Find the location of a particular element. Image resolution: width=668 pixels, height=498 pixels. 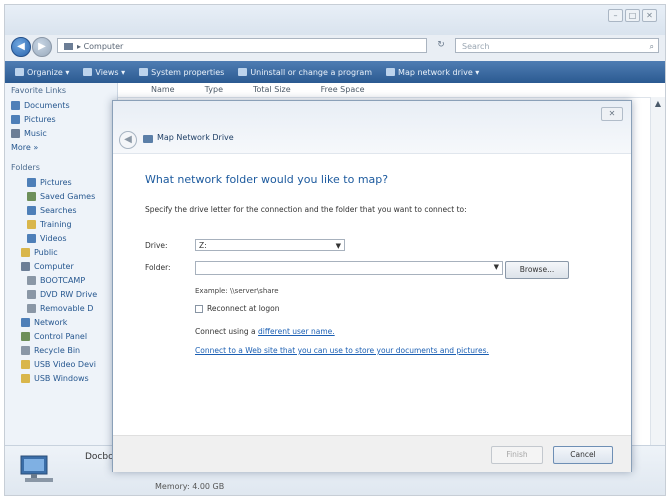

folder-tree-item: DVD RW Drive is located at coordinates (61, 294).